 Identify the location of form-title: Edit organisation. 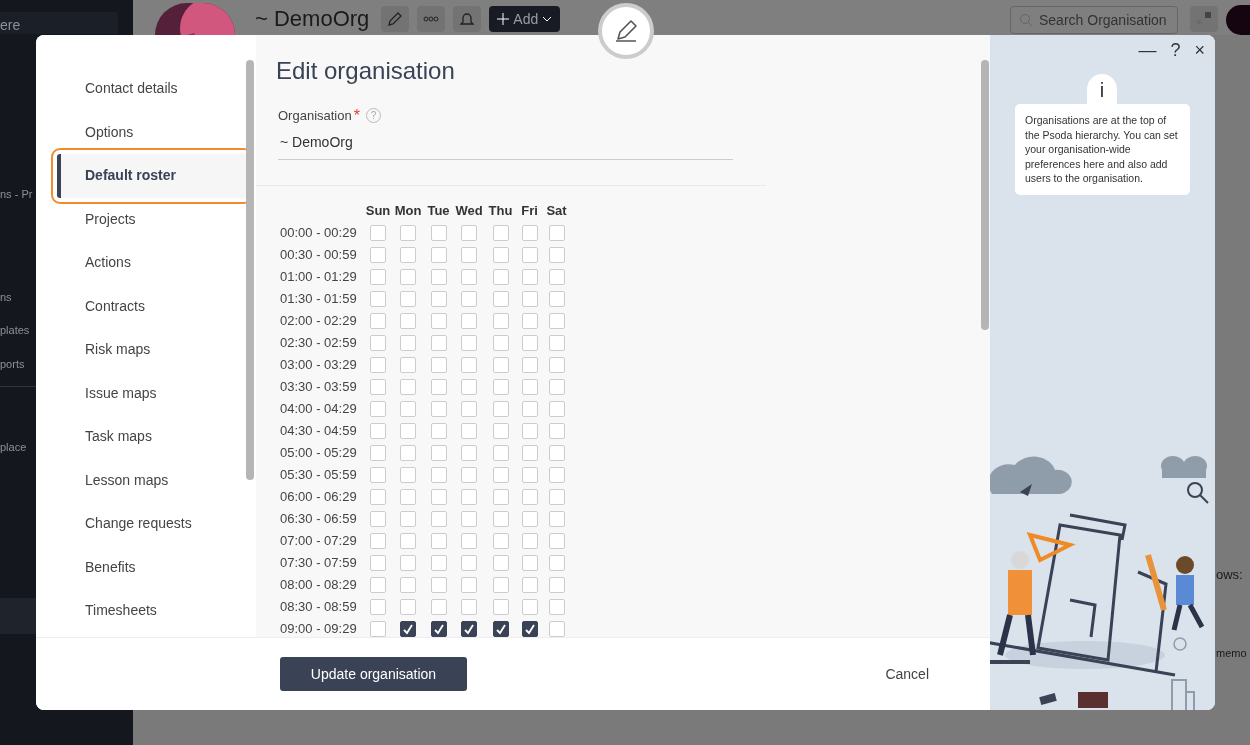
(366, 71).